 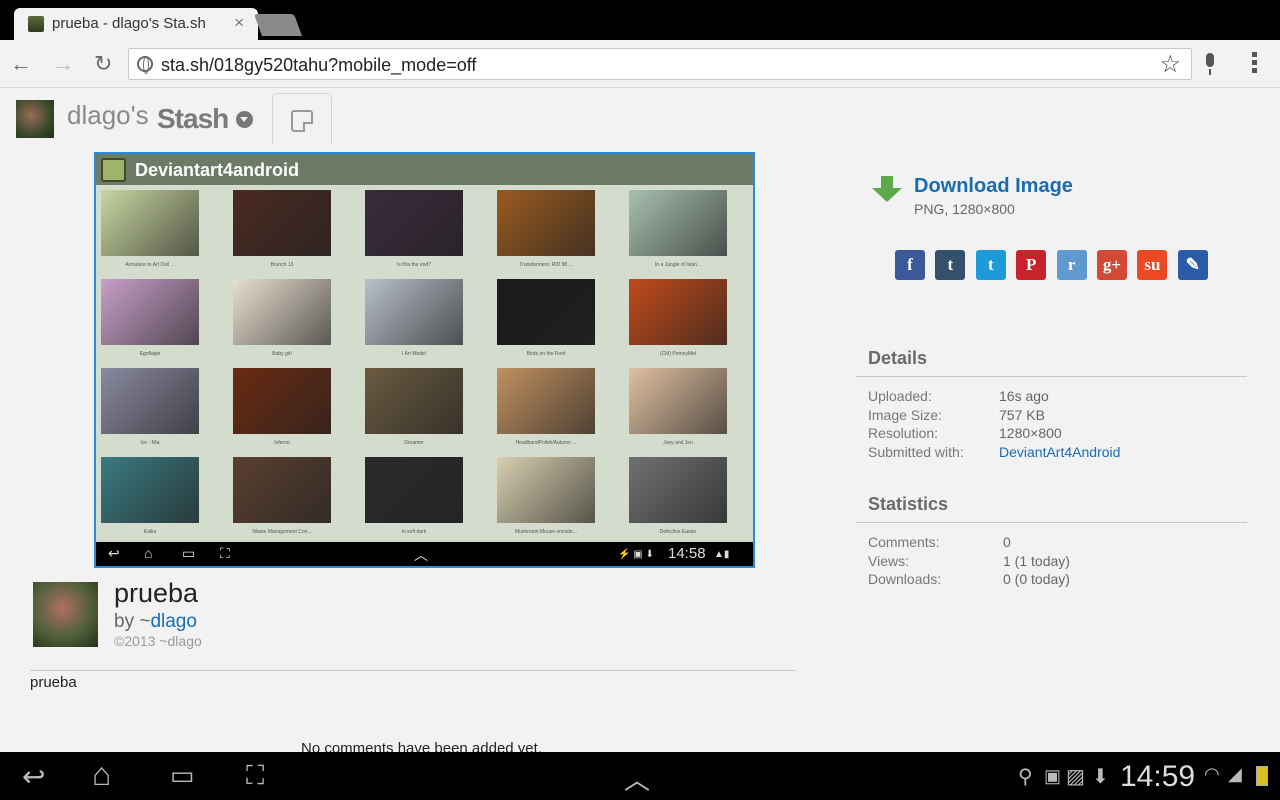 I want to click on address-bar: sta.sh/018gy520tahu?mobile_mode=off ☆, so click(x=660, y=64).